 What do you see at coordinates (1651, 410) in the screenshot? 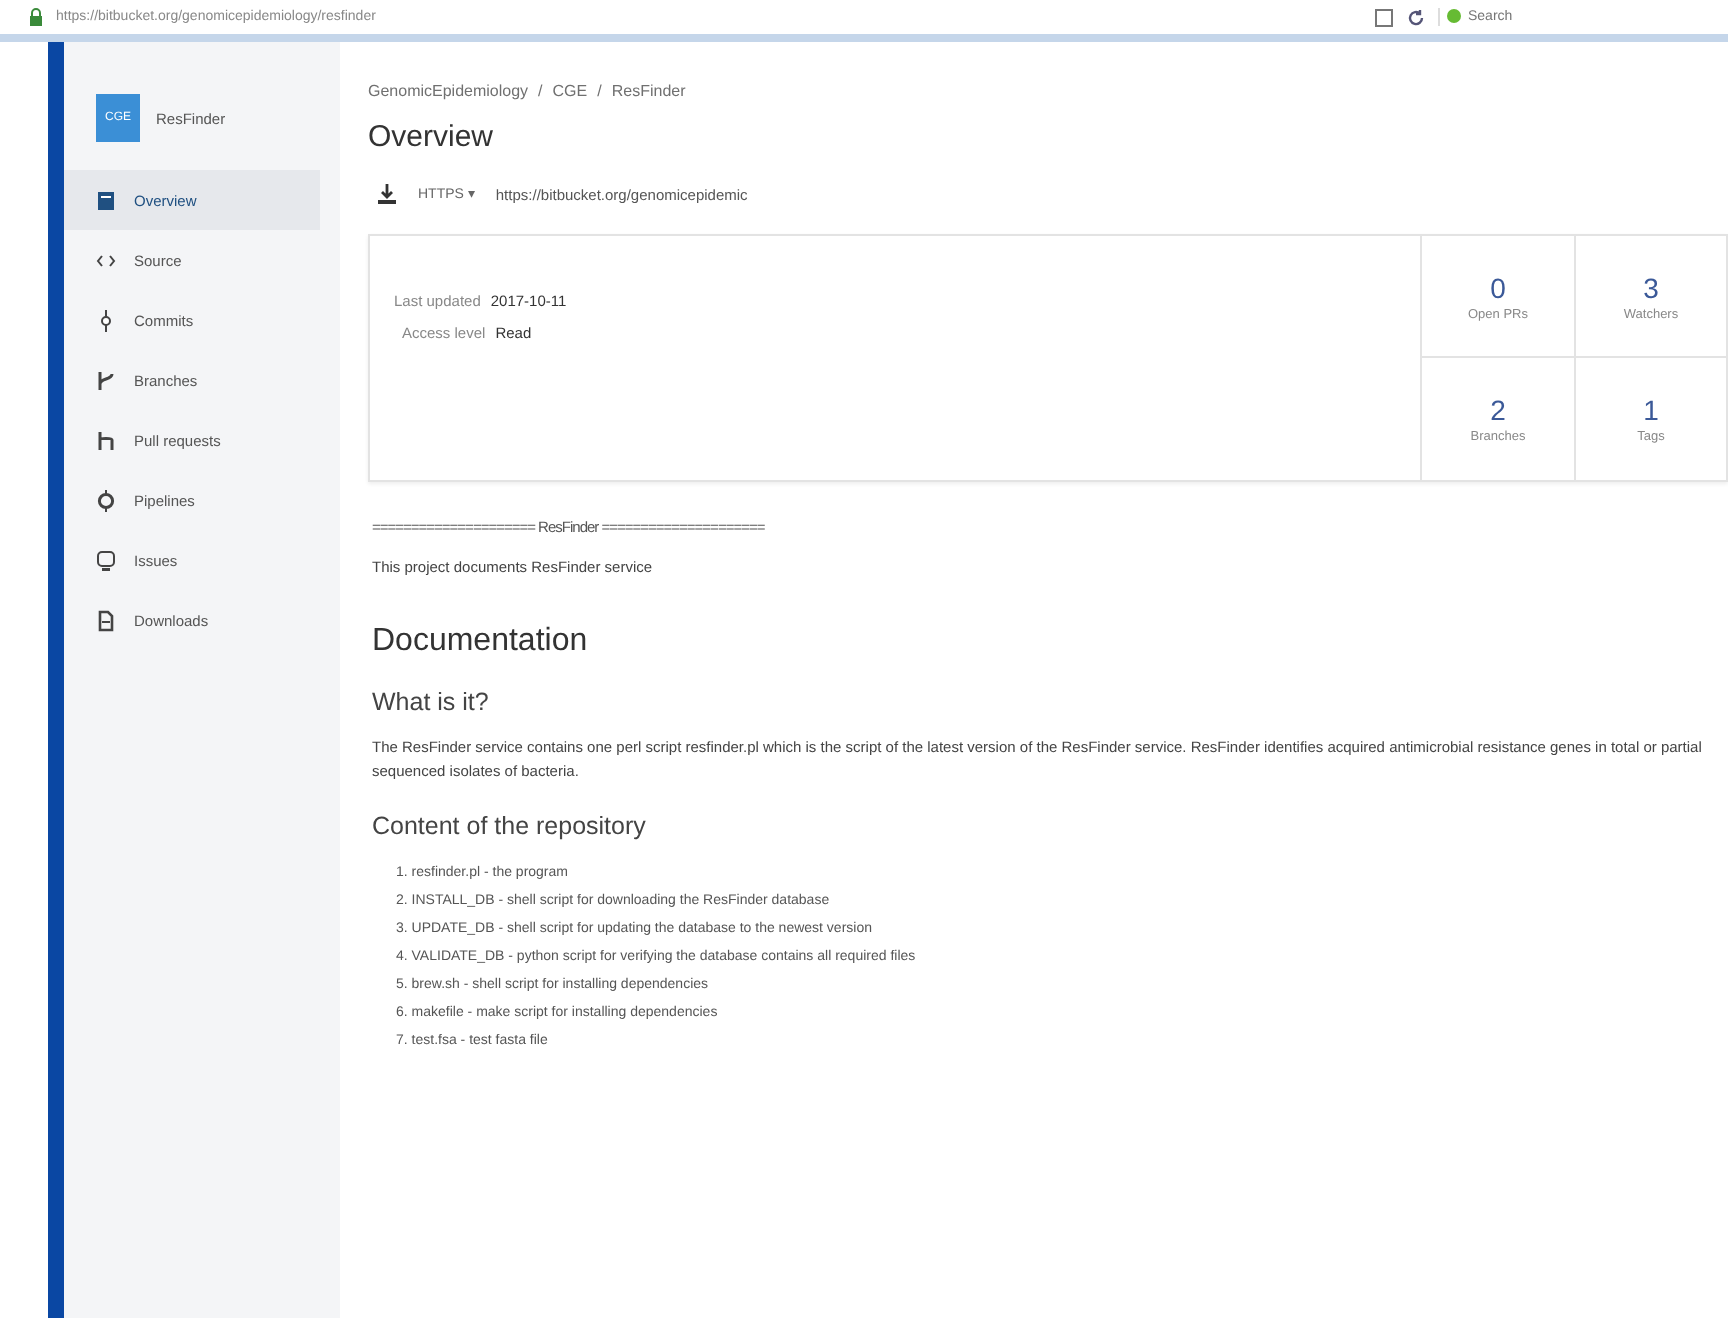
I see `stat-count: 1` at bounding box center [1651, 410].